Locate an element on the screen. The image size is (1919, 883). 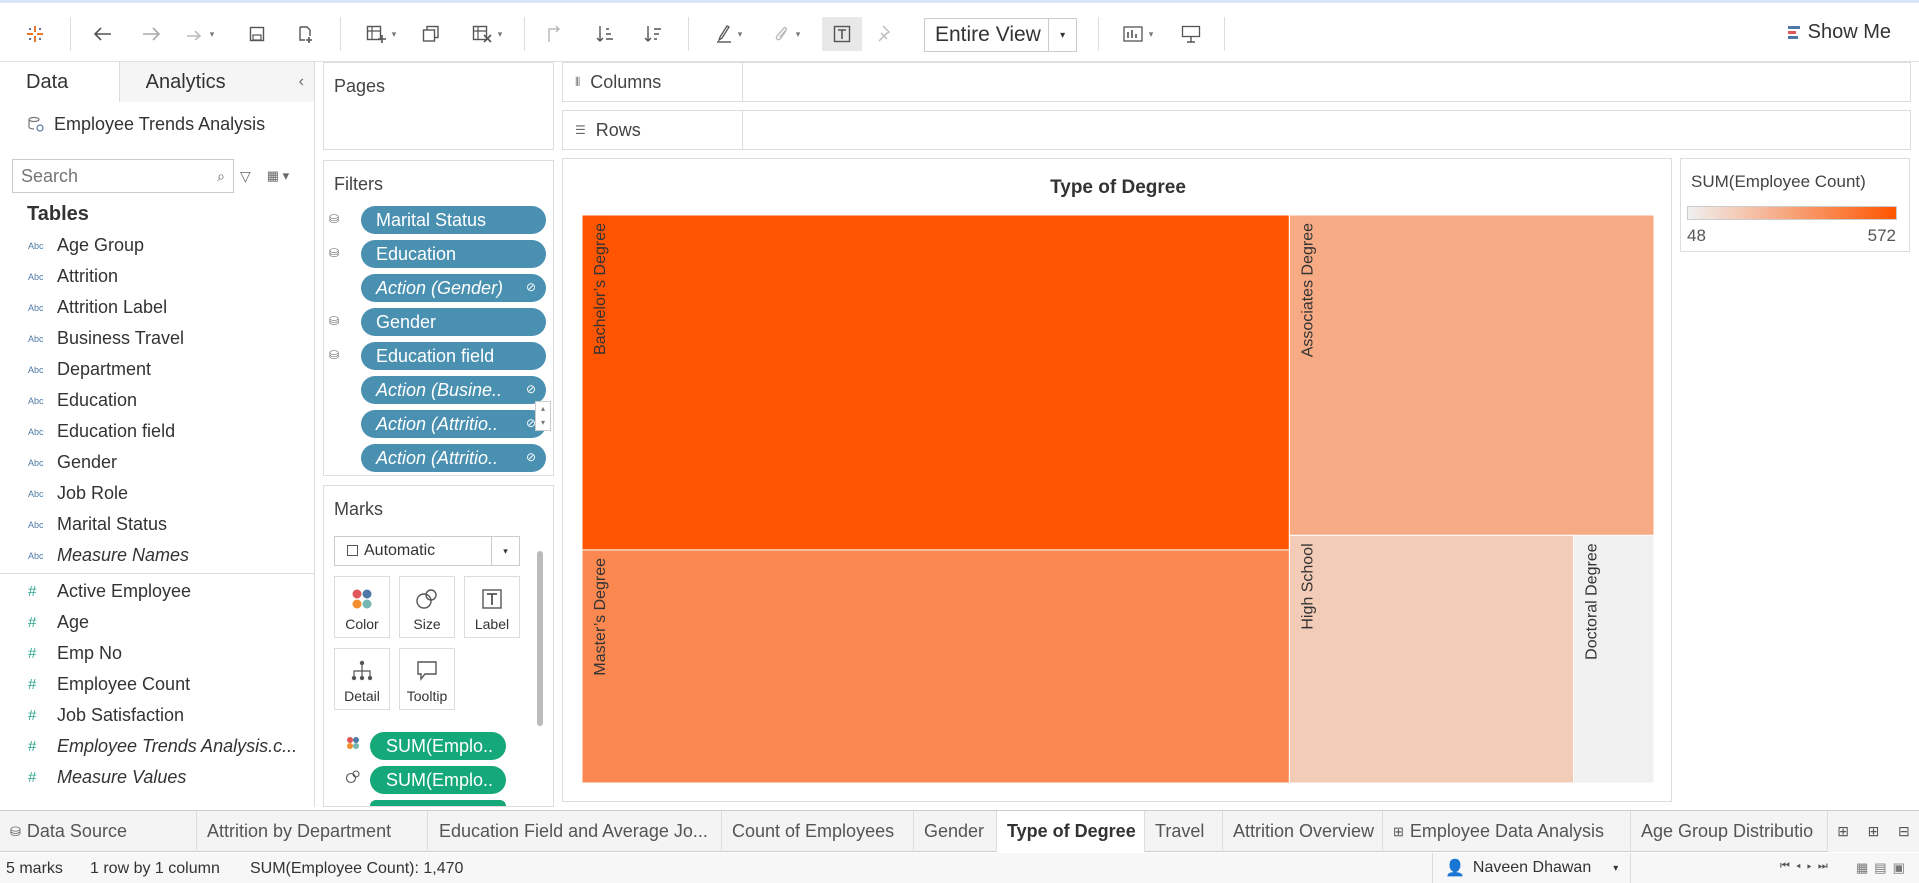
field-item: Abc Measure Names is located at coordinates (157, 555).